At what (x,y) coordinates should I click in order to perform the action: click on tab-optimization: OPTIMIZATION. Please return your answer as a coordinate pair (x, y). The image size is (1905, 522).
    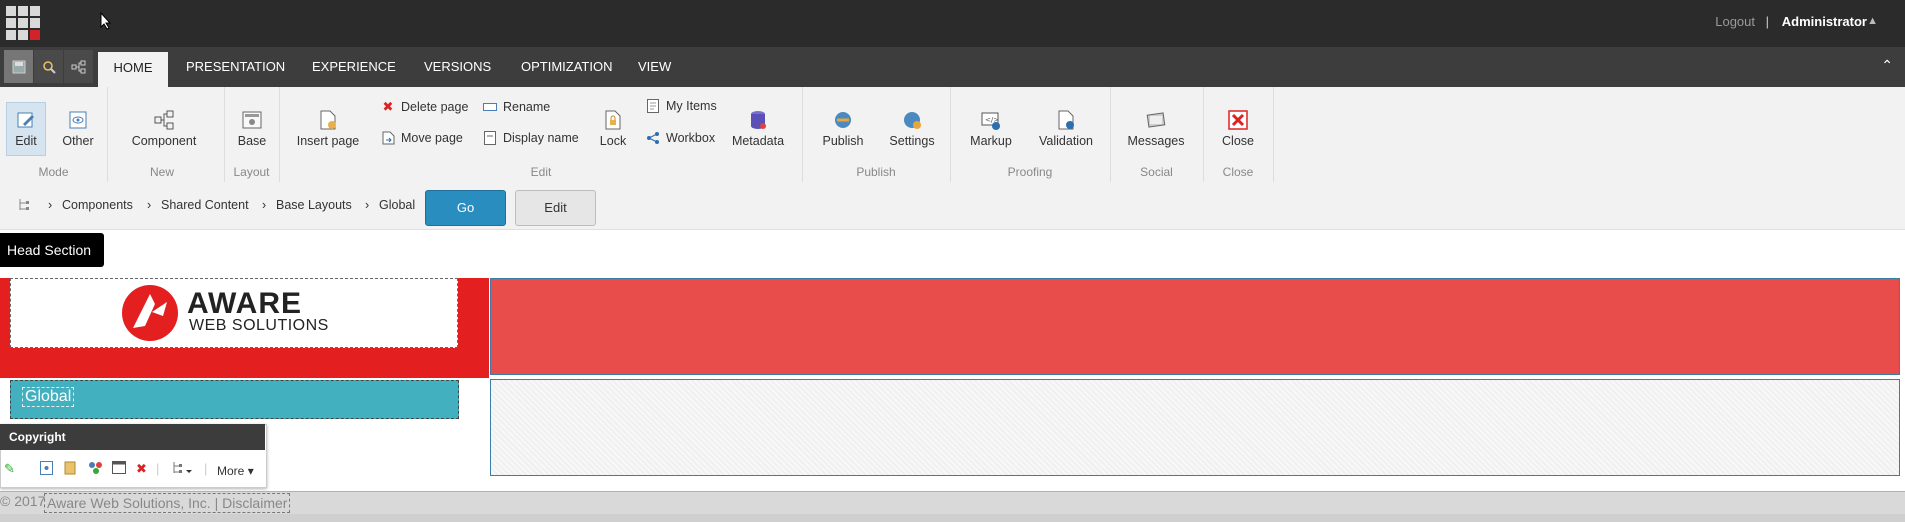
    Looking at the image, I should click on (566, 67).